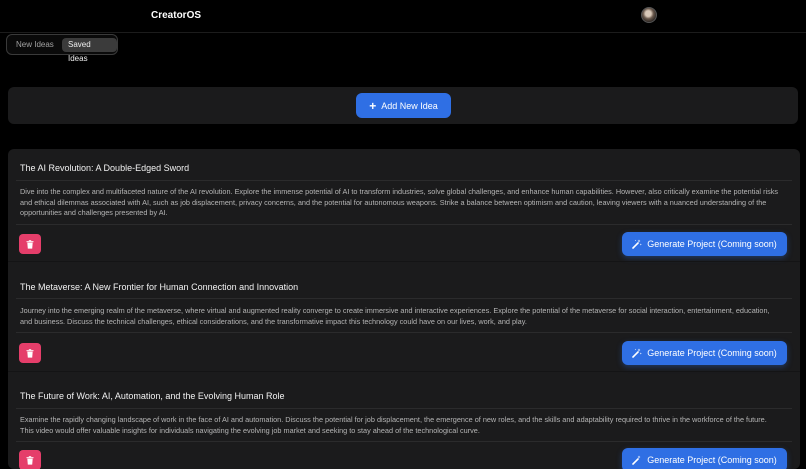 The width and height of the screenshot is (806, 469). Describe the element at coordinates (176, 15) in the screenshot. I see `brand-logo: CreatorOS` at that location.